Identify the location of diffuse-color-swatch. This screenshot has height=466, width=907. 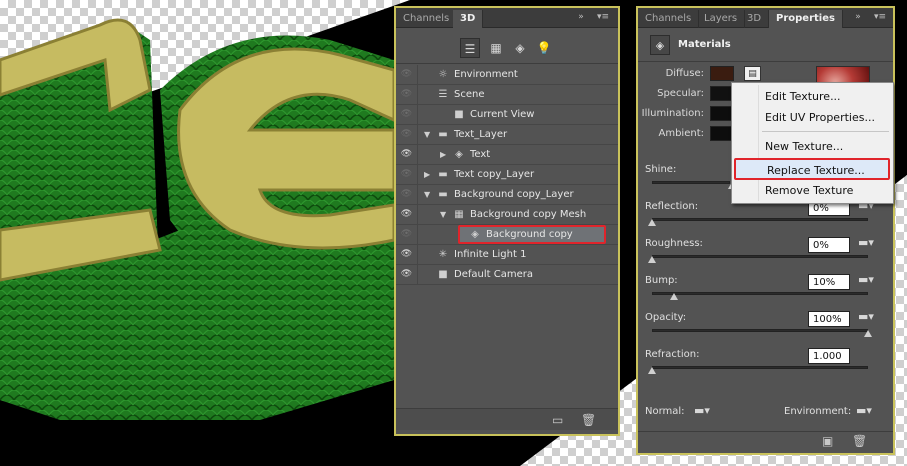
(722, 73).